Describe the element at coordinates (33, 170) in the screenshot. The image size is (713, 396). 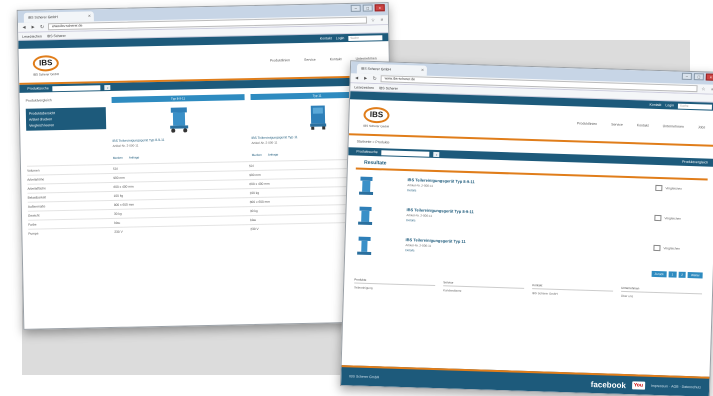
I see `spec-label: Volumen` at that location.